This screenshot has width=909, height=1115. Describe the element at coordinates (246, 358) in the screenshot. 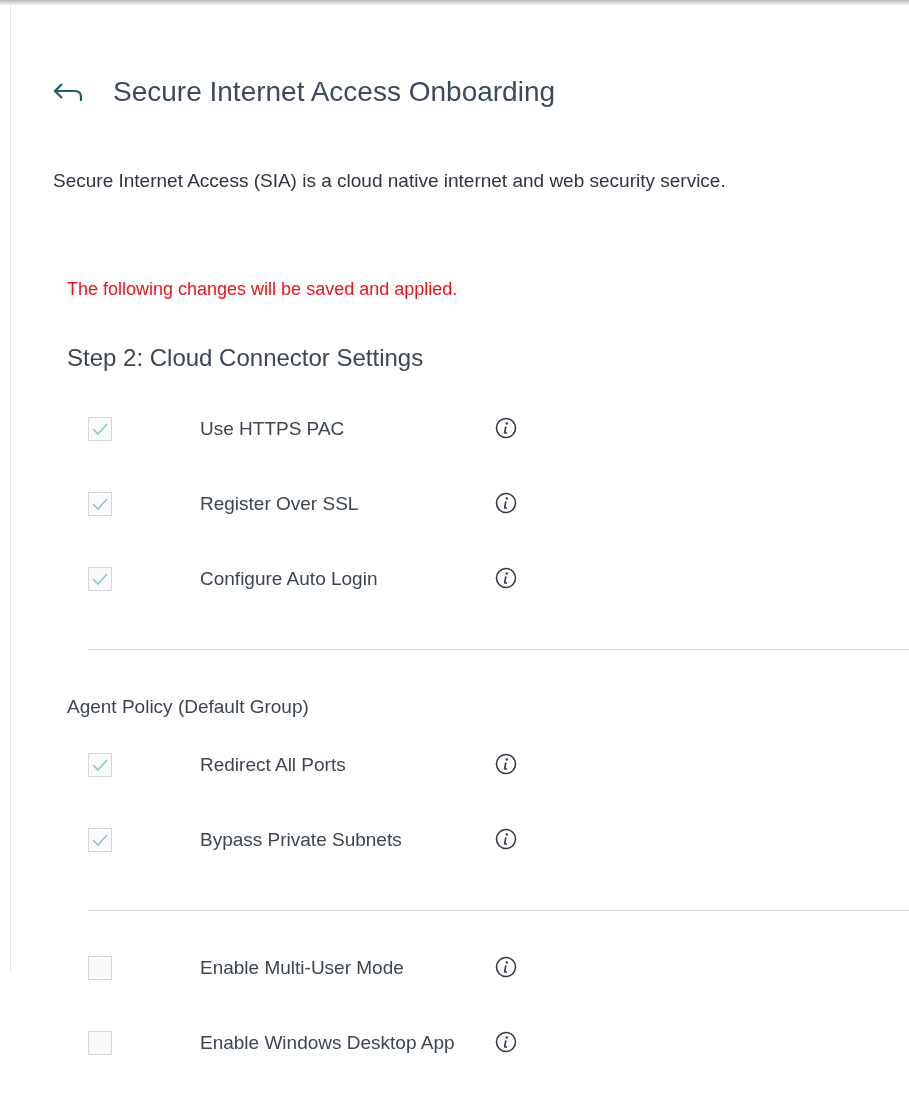

I see `step-title: Step 2: Cloud Connector Settings` at that location.